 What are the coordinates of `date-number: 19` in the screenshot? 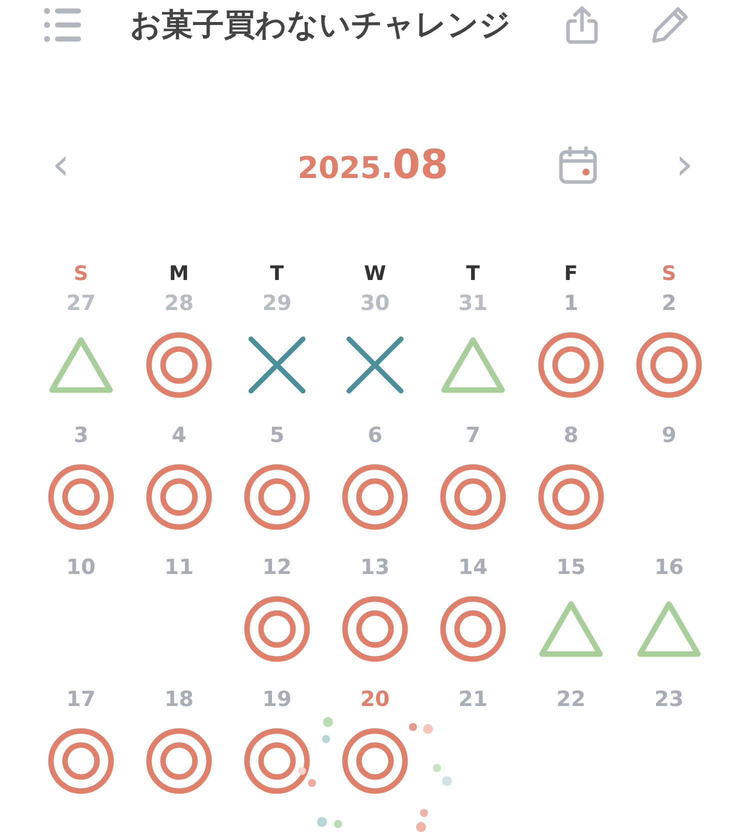 It's located at (277, 699).